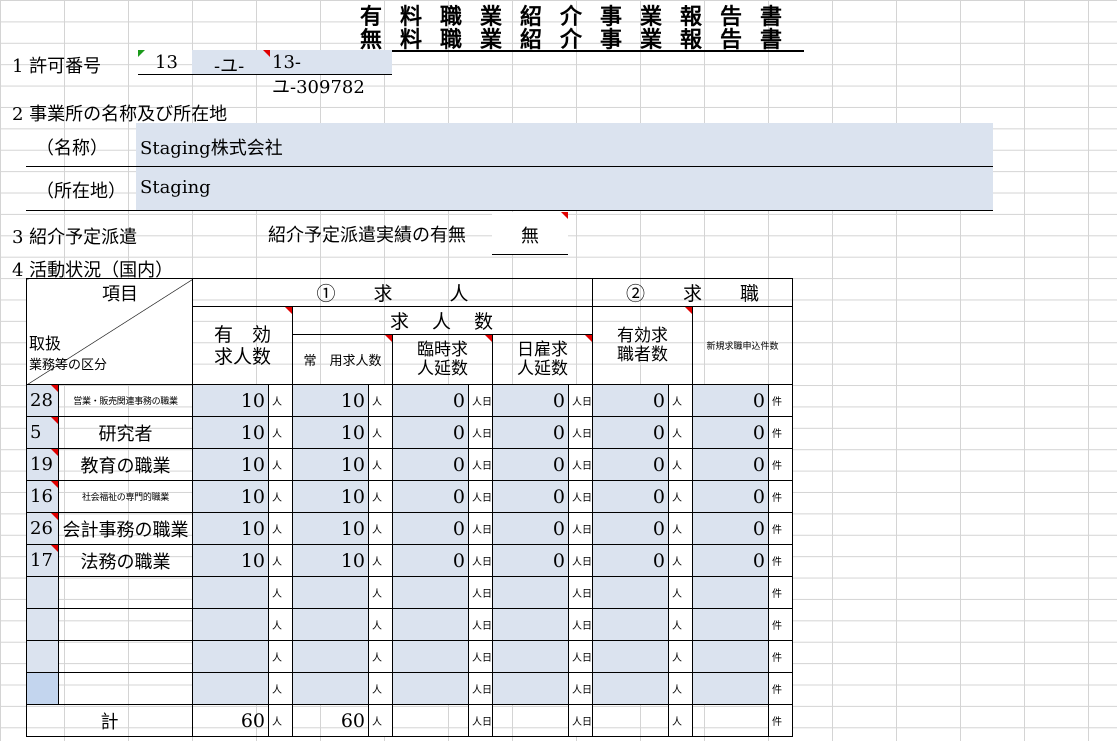 This screenshot has width=1117, height=741. Describe the element at coordinates (579, 17) in the screenshot. I see `report-title-paid: 有料職業紹介事業報告書` at that location.